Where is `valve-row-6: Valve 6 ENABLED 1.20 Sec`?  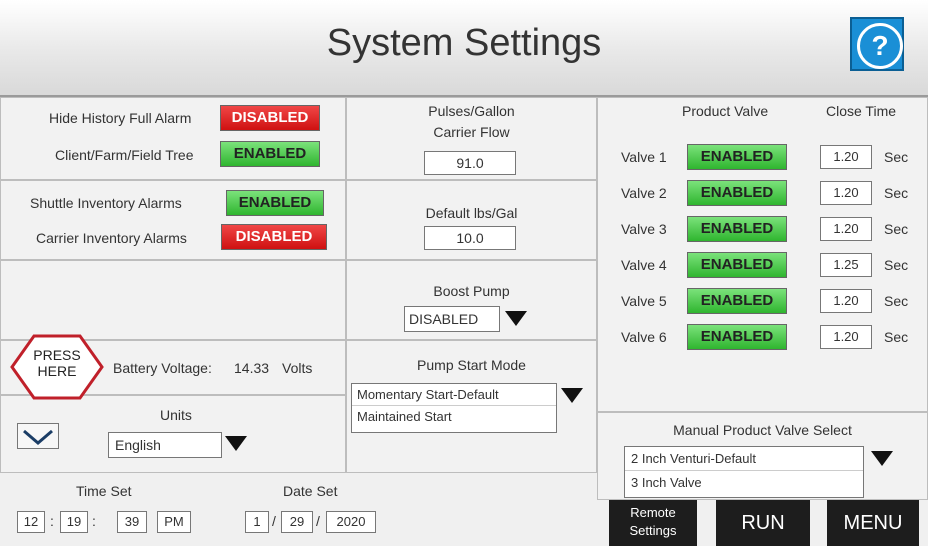
valve-row-6: Valve 6 ENABLED 1.20 Sec is located at coordinates (762, 337).